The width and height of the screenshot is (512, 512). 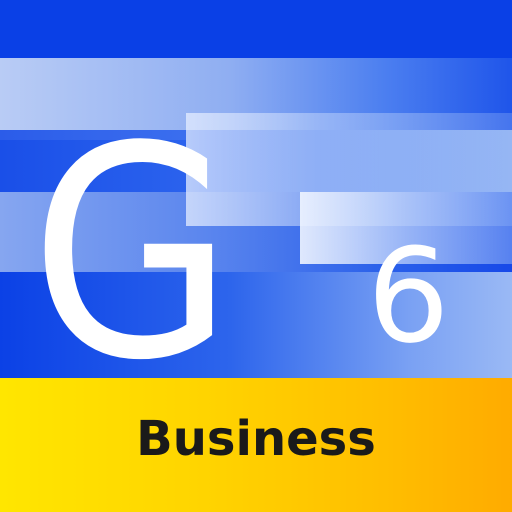 I want to click on version-number: 6, so click(x=408, y=296).